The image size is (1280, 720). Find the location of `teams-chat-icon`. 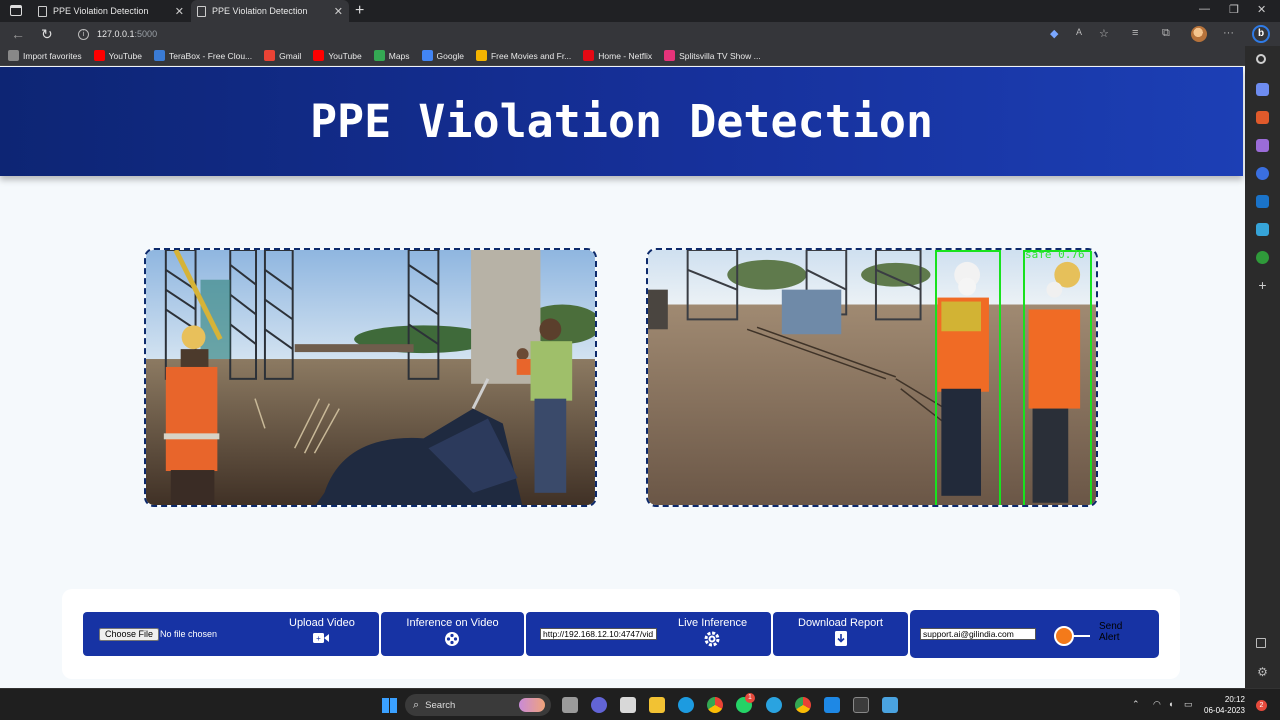

teams-chat-icon is located at coordinates (599, 705).